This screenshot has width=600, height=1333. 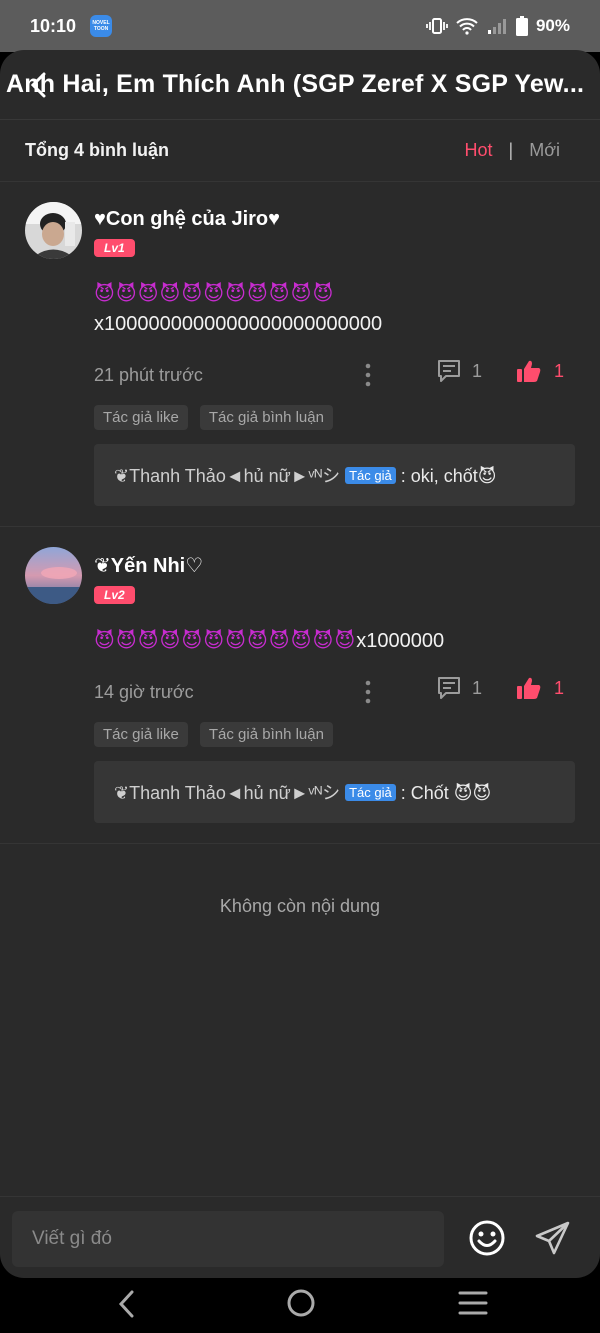 What do you see at coordinates (448, 476) in the screenshot?
I see `reply-text: : oki, chốt😈` at bounding box center [448, 476].